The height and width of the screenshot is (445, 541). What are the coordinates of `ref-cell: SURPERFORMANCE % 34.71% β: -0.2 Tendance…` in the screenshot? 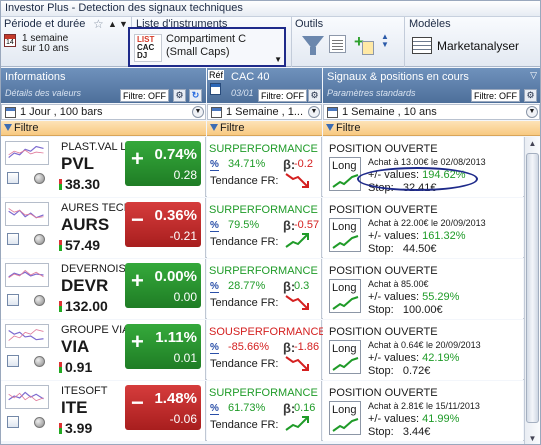 It's located at (264, 167).